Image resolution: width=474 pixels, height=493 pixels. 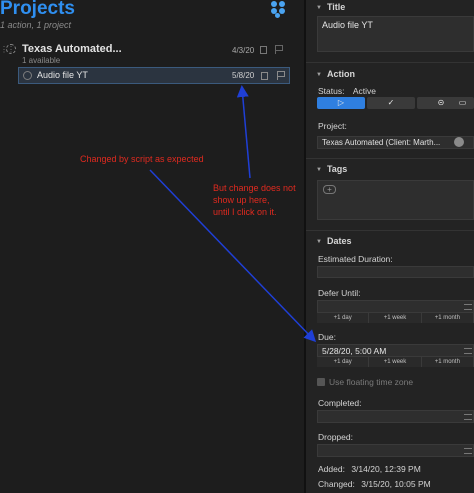 What do you see at coordinates (331, 469) in the screenshot?
I see `added-label: Added:` at bounding box center [331, 469].